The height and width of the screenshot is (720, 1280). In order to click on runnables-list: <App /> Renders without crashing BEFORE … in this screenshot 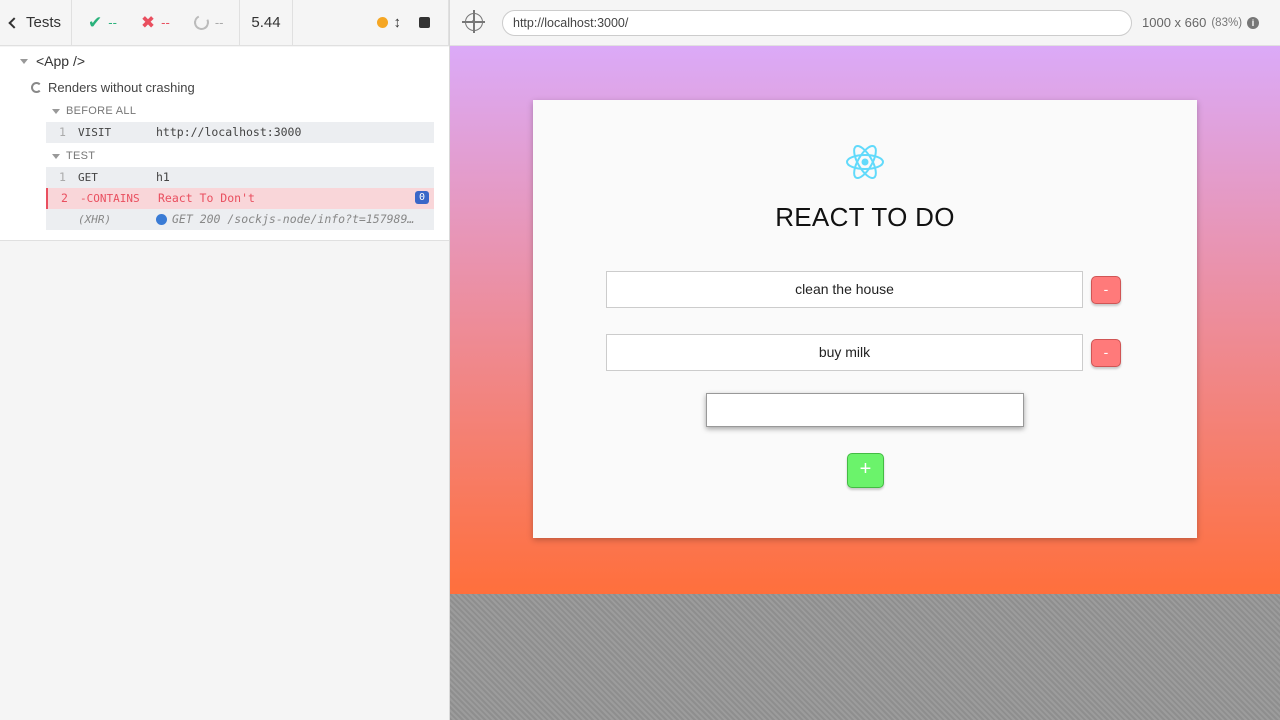, I will do `click(224, 144)`.